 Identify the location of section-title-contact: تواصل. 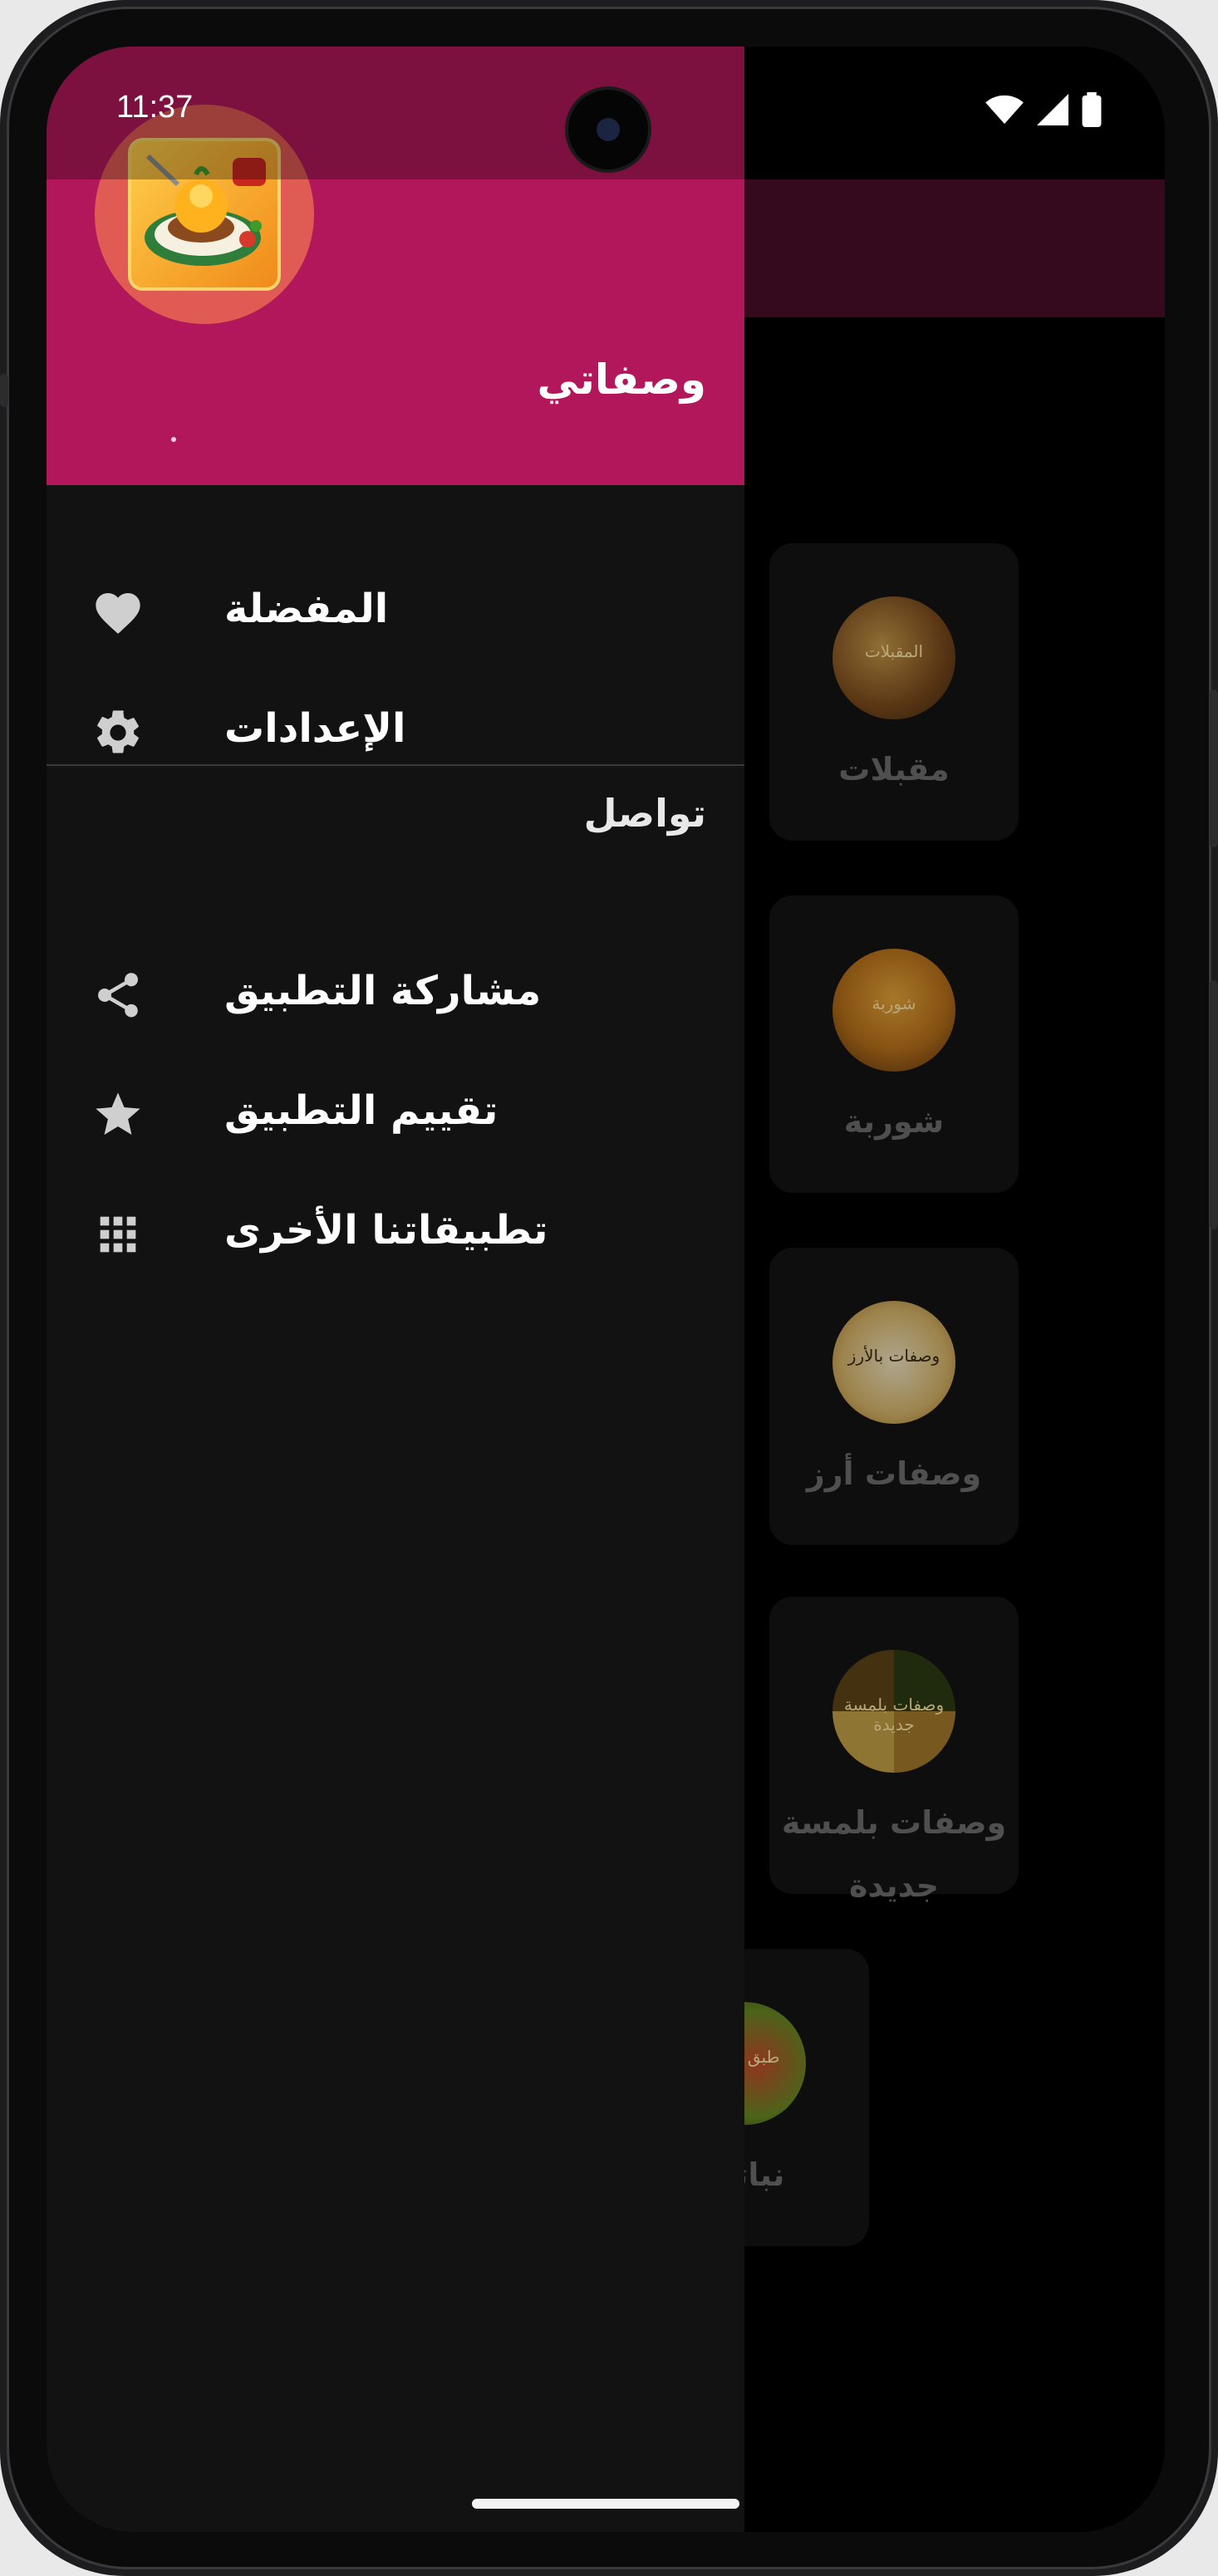
(644, 813).